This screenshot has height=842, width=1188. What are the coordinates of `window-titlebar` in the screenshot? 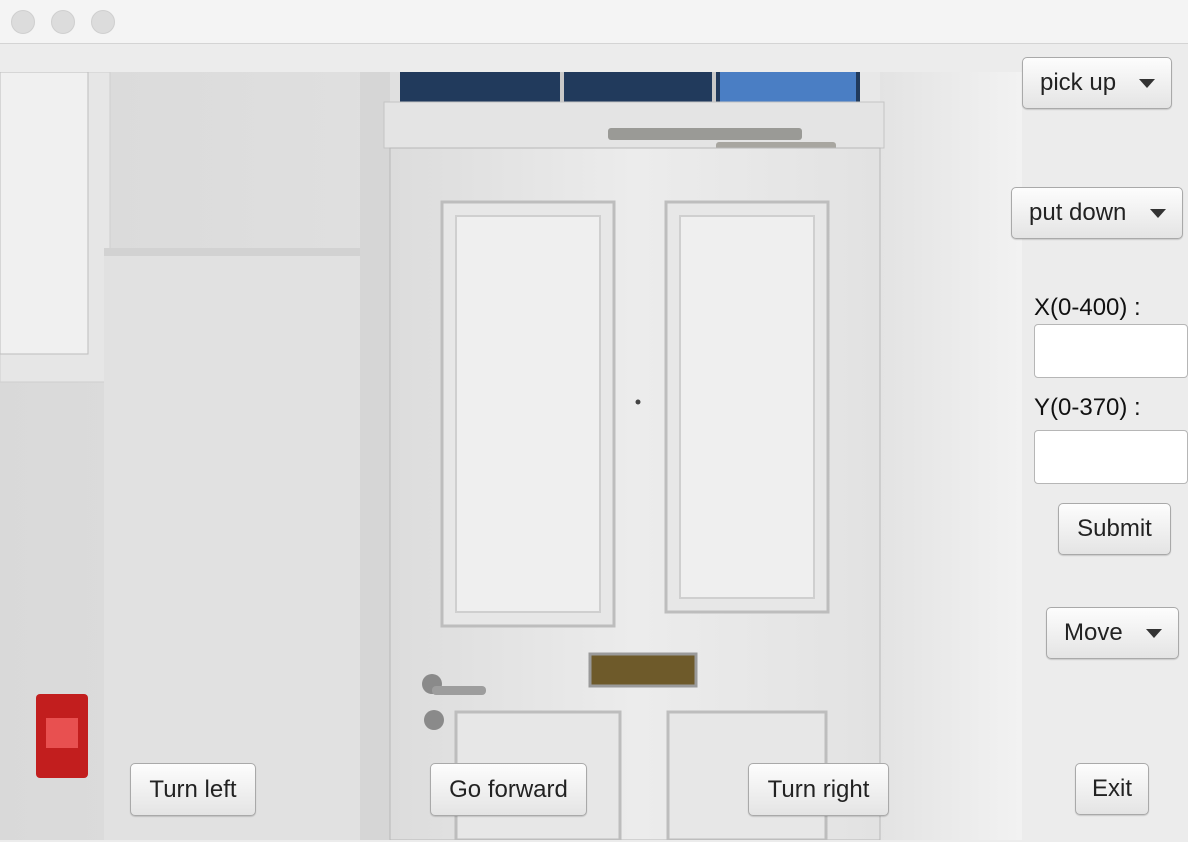 It's located at (594, 22).